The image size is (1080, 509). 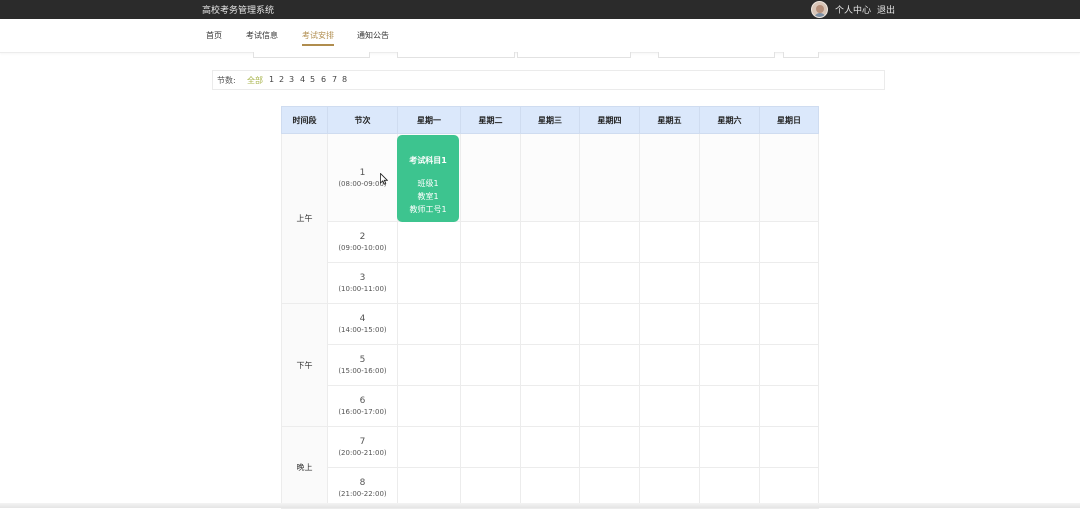 What do you see at coordinates (362, 360) in the screenshot?
I see `slot-number: 5` at bounding box center [362, 360].